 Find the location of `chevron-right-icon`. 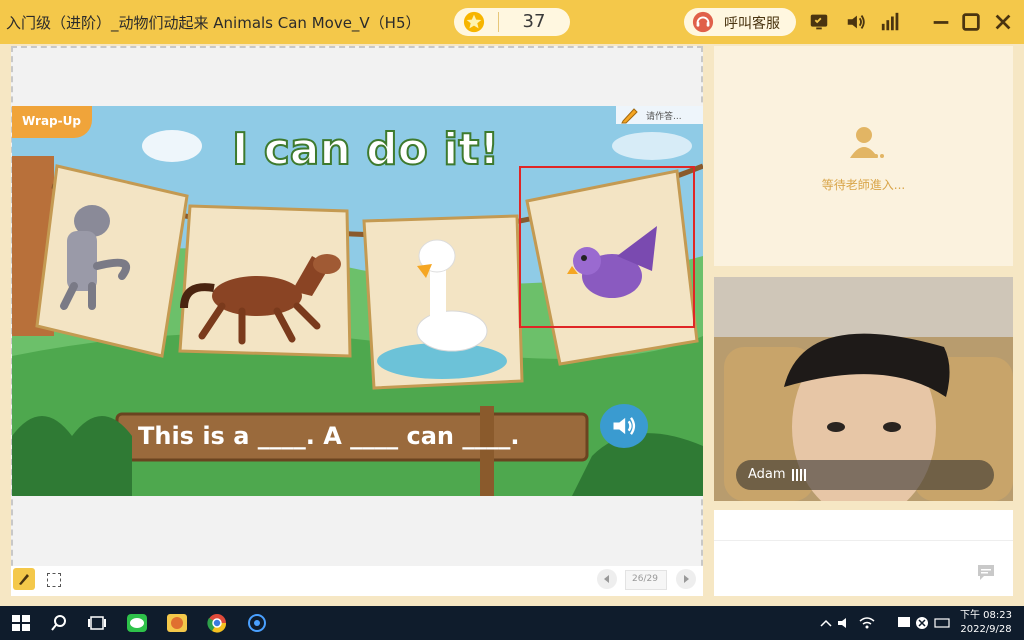

chevron-right-icon is located at coordinates (686, 579).